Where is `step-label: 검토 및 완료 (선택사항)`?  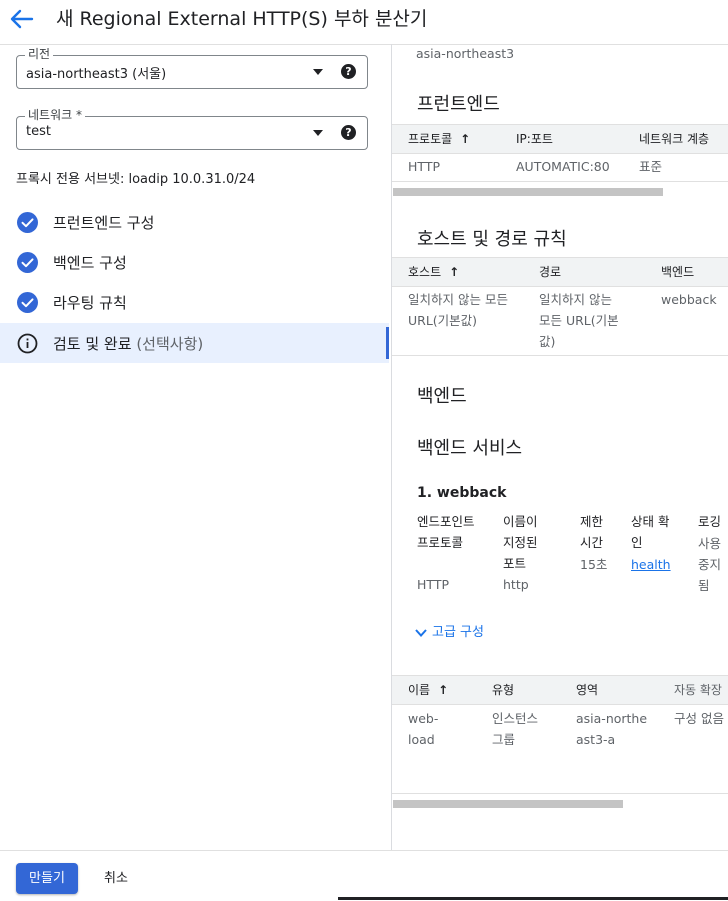
step-label: 검토 및 완료 (선택사항) is located at coordinates (128, 343).